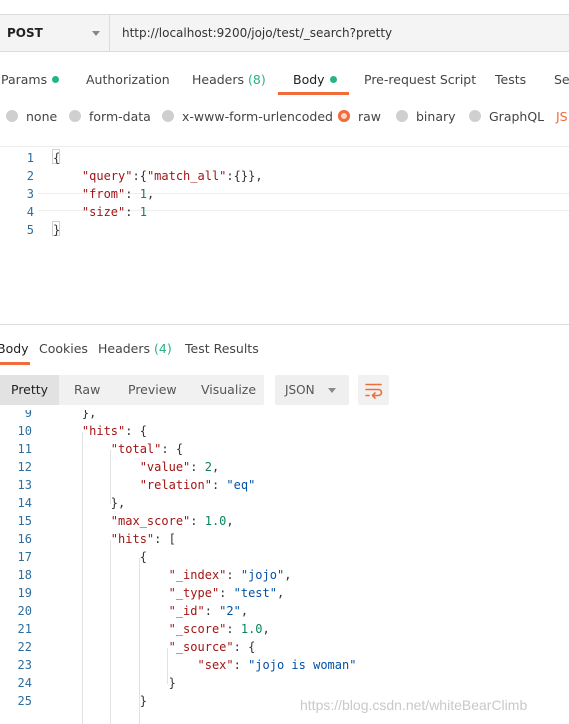  What do you see at coordinates (42, 116) in the screenshot?
I see `body-type-none-label: none` at bounding box center [42, 116].